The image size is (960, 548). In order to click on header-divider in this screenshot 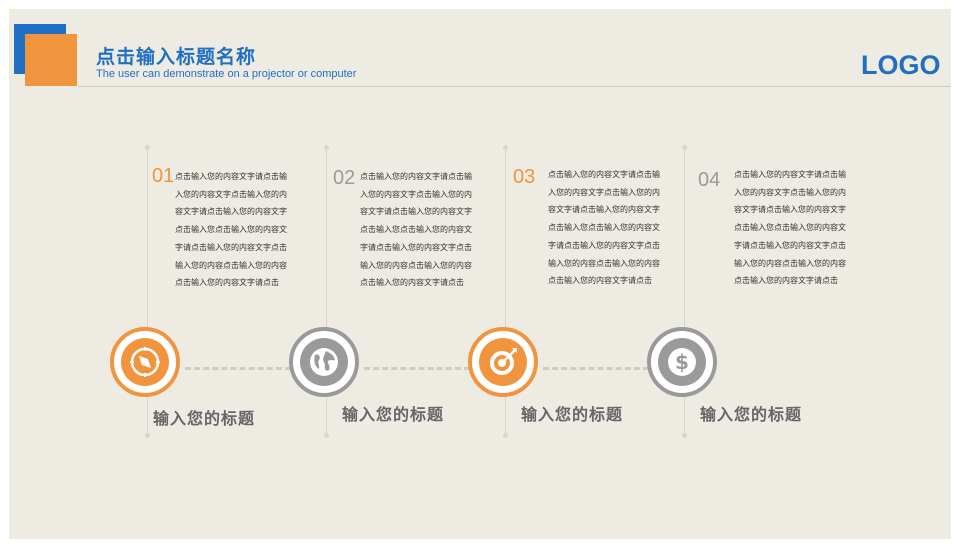, I will do `click(514, 86)`.